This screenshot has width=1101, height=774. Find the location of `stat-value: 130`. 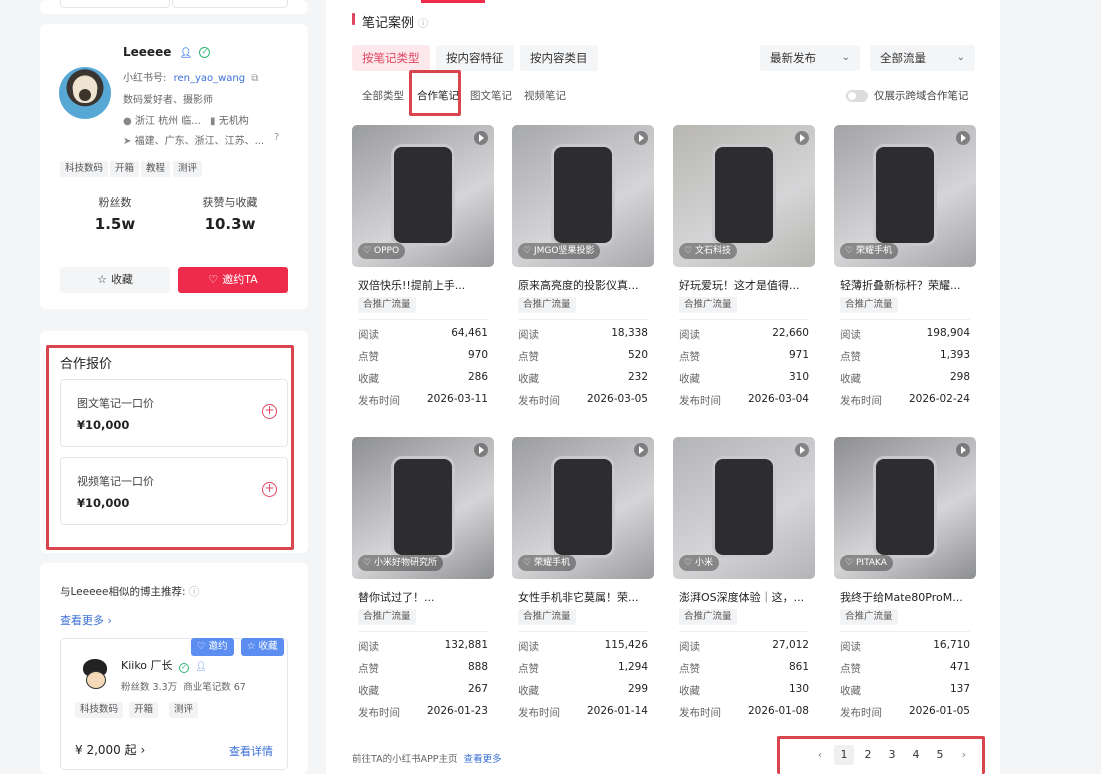

stat-value: 130 is located at coordinates (798, 689).